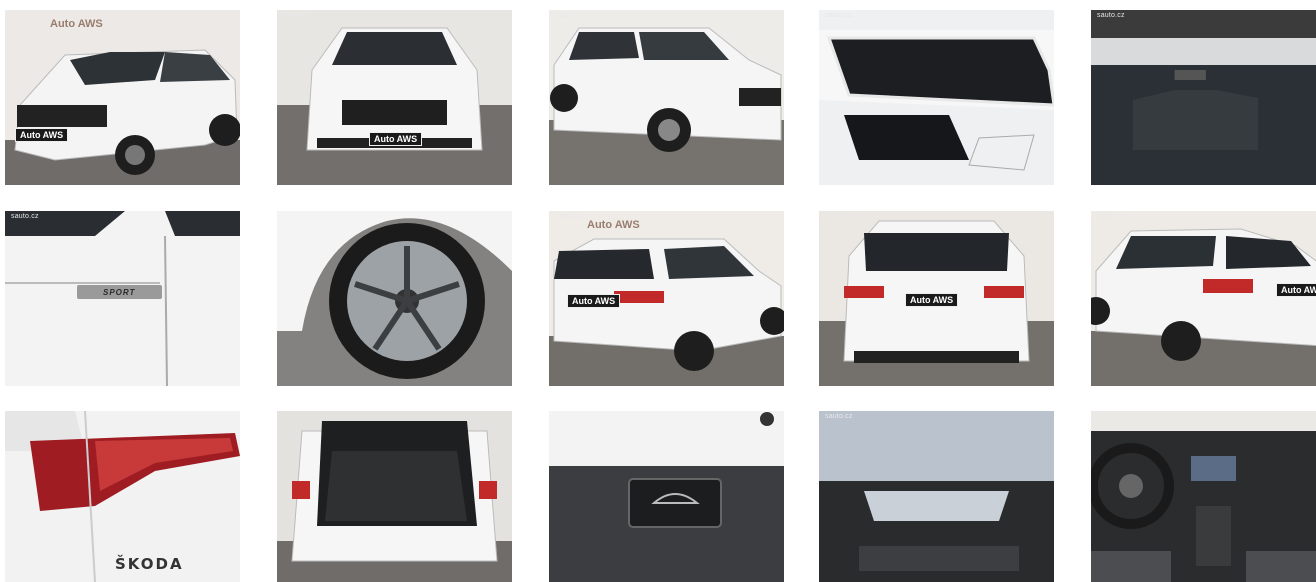 The image size is (1316, 582). I want to click on open-trunk-image, so click(394, 496).